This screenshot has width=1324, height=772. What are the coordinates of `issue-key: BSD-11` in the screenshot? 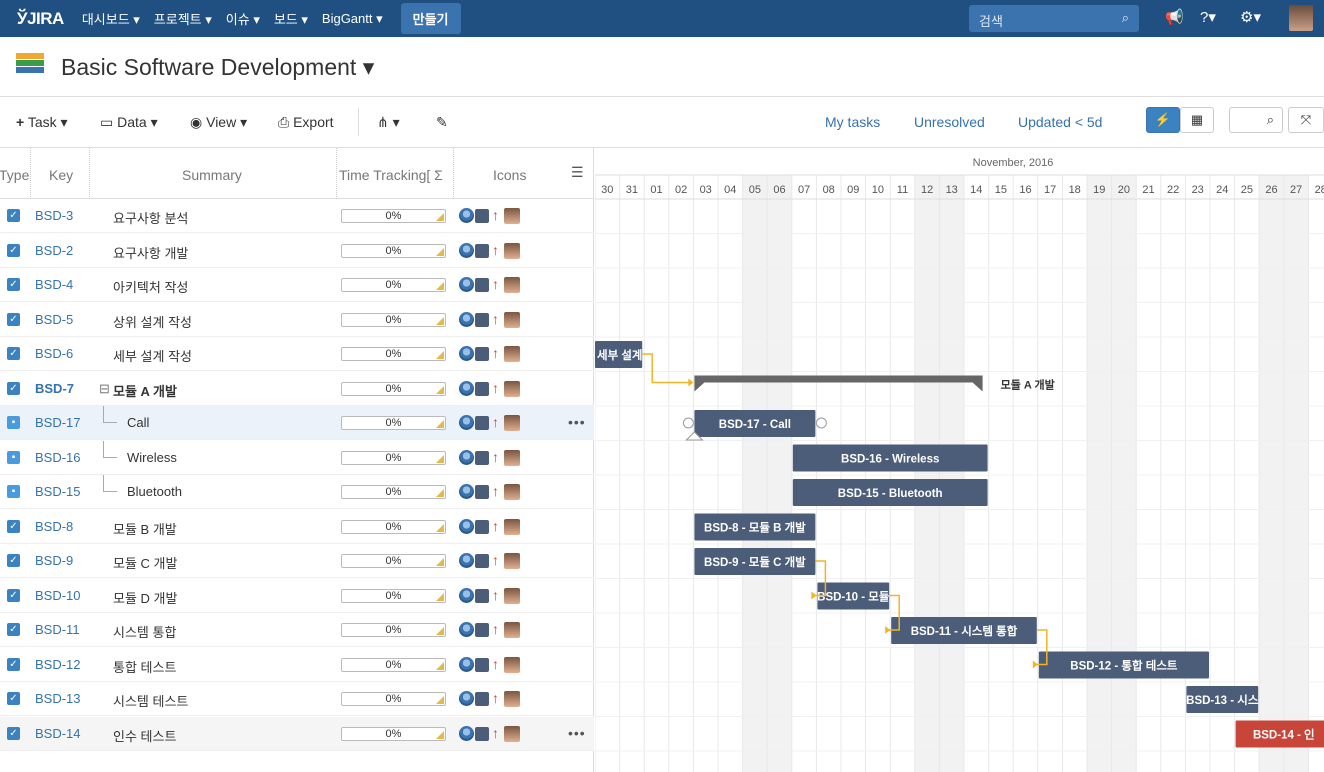 It's located at (57, 629).